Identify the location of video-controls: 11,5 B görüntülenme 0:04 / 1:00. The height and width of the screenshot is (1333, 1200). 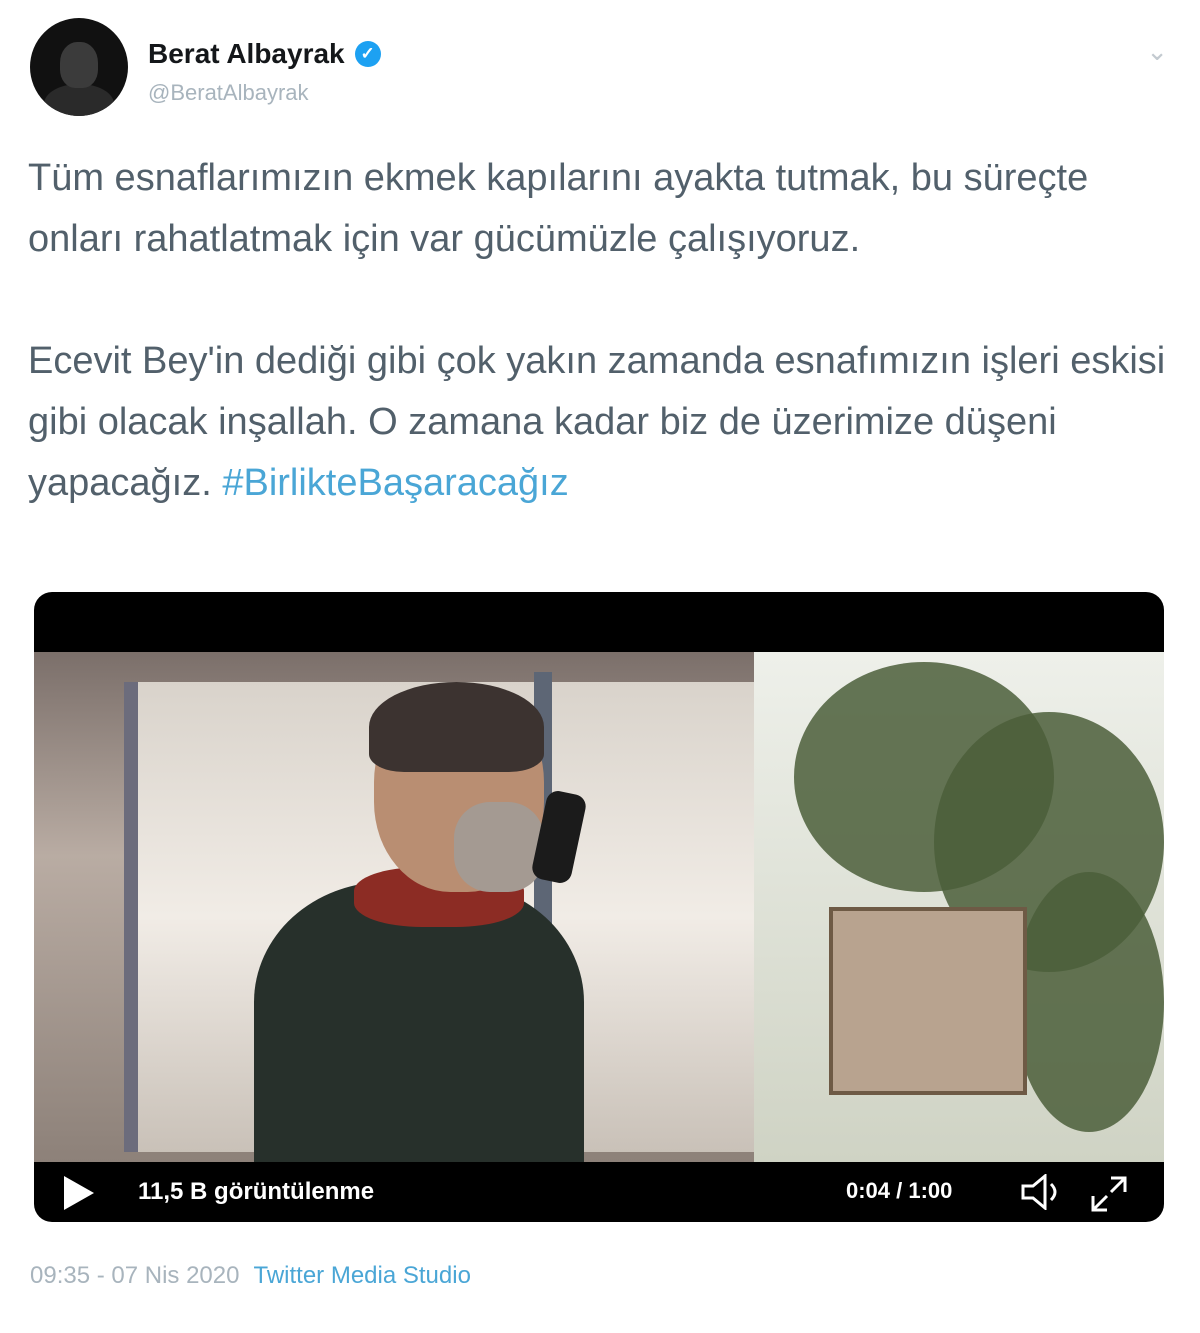
(599, 1192).